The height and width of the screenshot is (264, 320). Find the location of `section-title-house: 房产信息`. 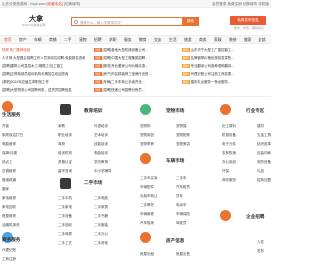

section-title-house: 房产信息 is located at coordinates (175, 241).